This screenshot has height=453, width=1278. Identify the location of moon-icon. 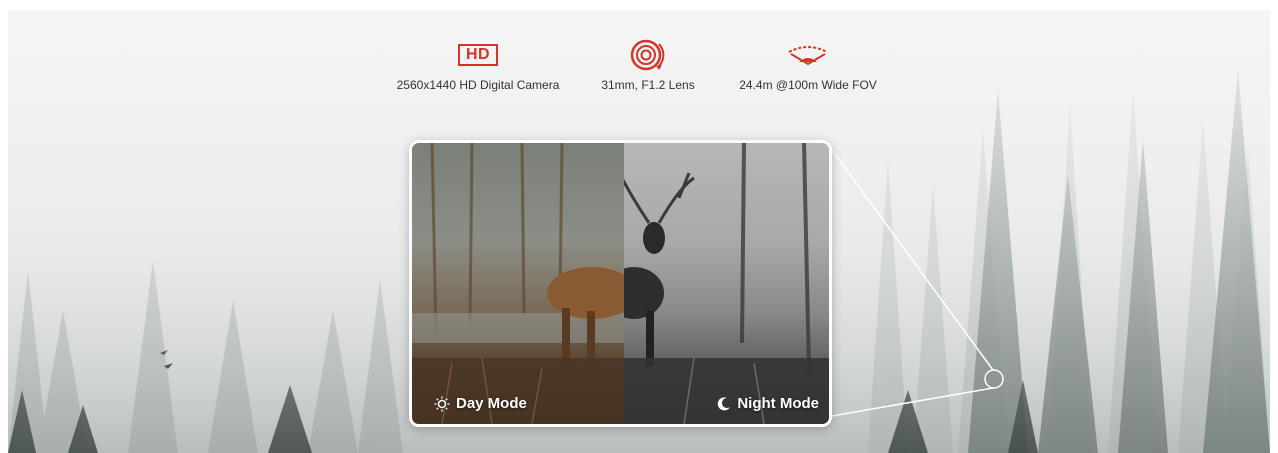
(724, 403).